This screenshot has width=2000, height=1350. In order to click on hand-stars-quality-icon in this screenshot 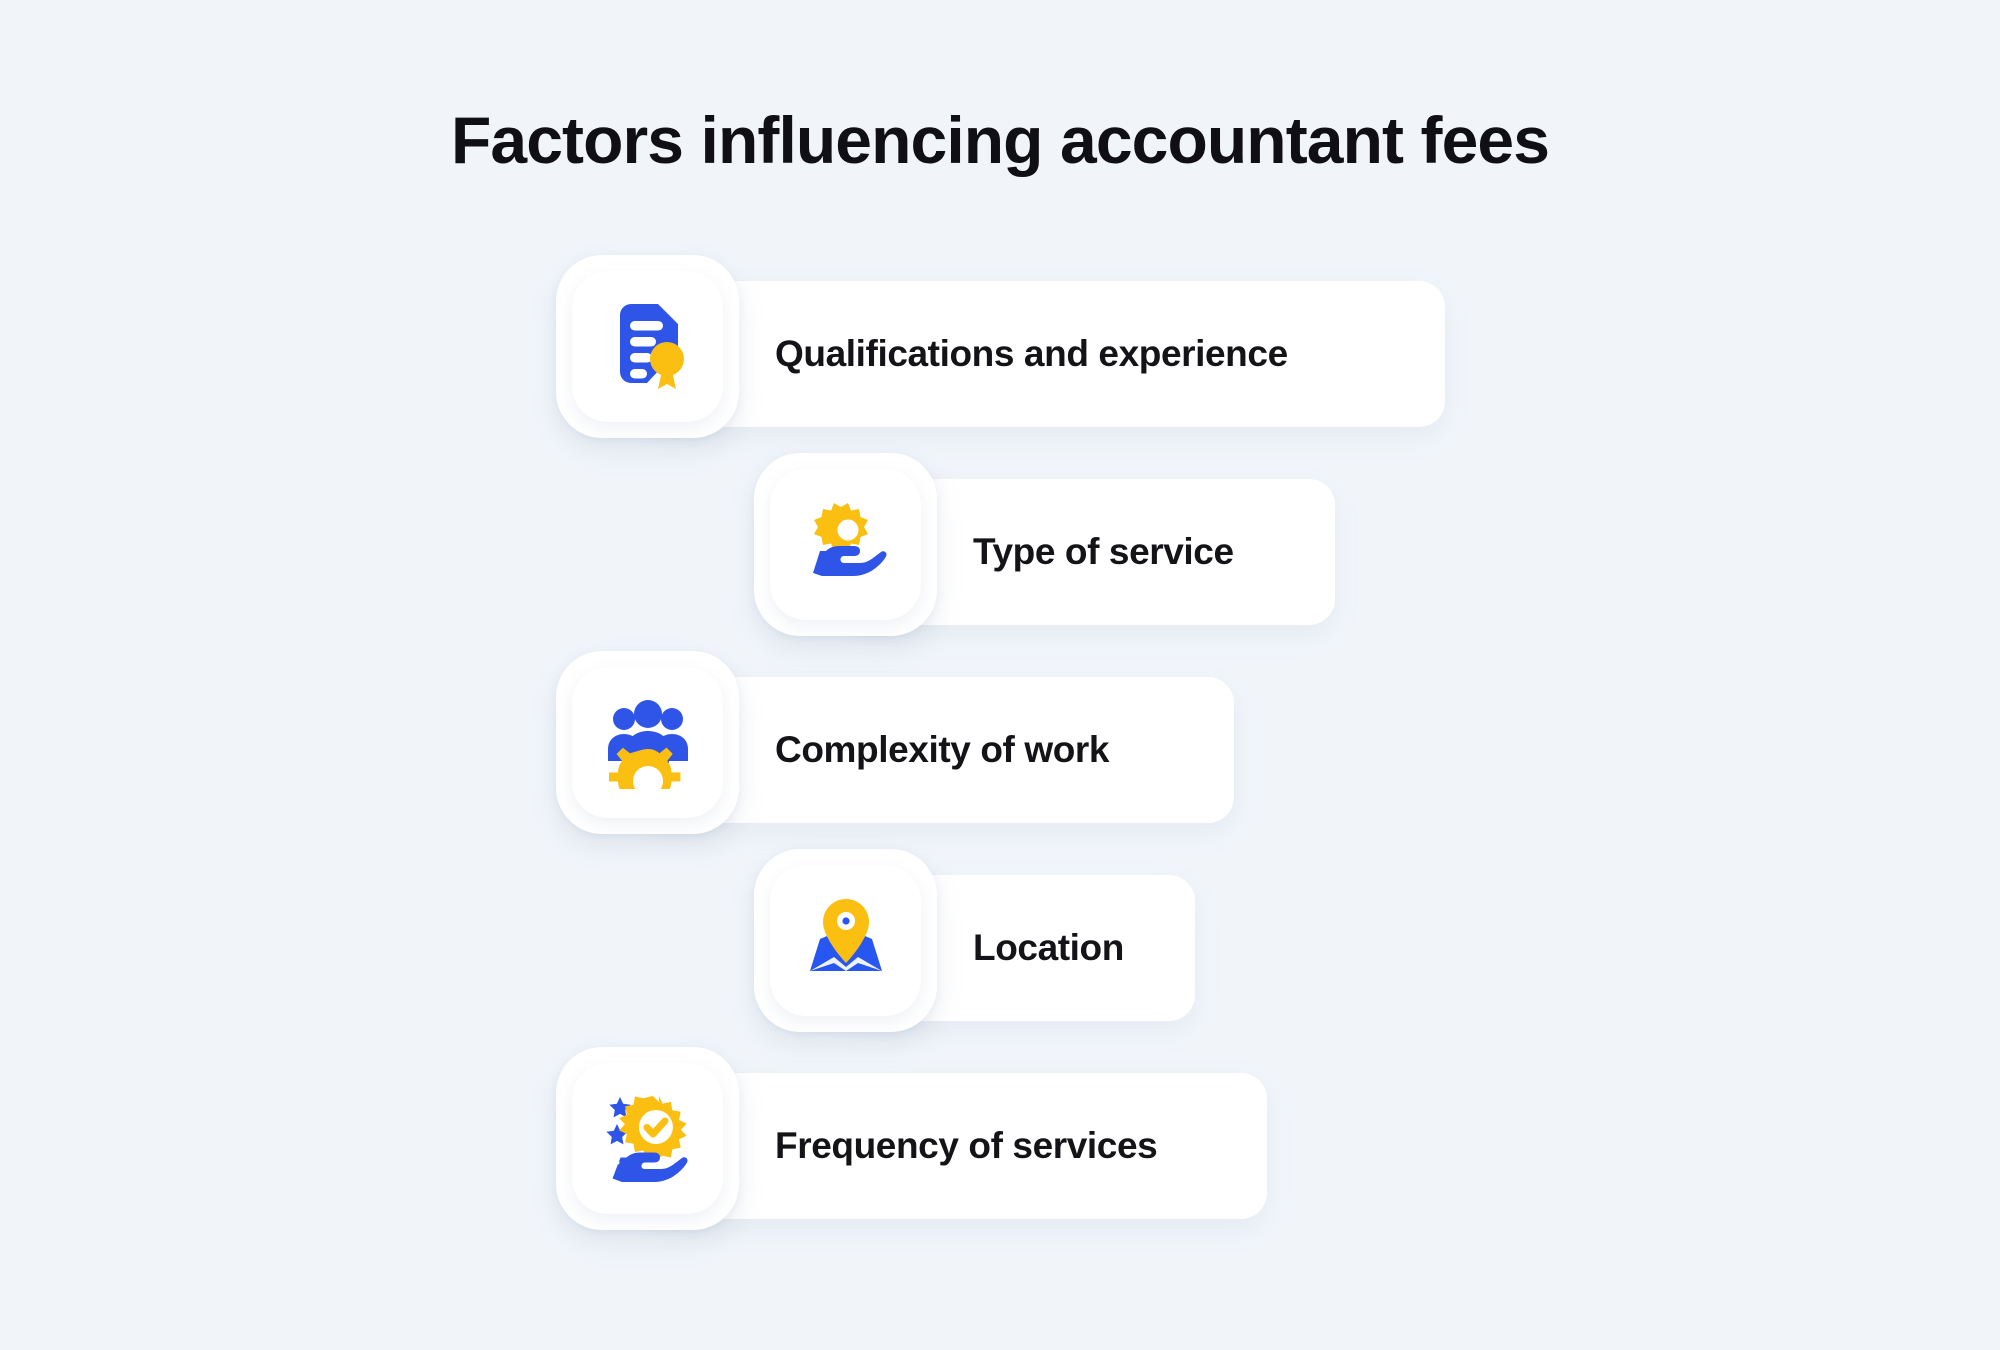, I will do `click(648, 1139)`.